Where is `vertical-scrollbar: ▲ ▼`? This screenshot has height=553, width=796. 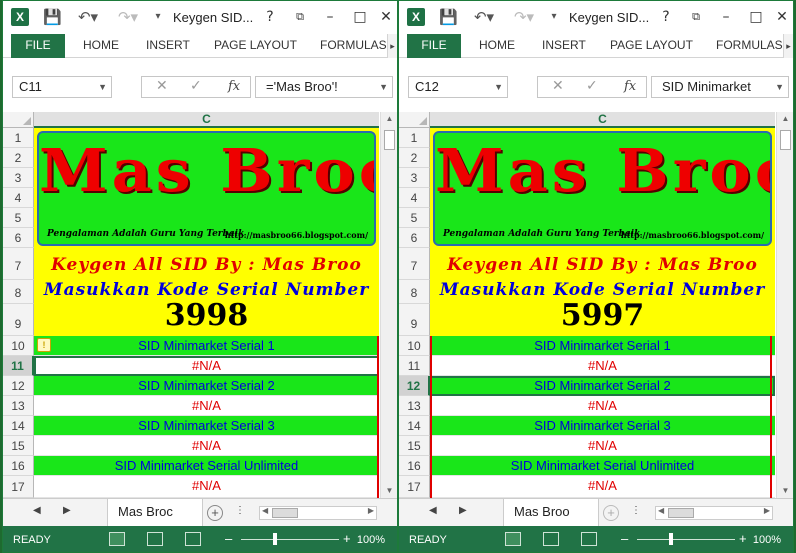
vertical-scrollbar: ▲ ▼ is located at coordinates (784, 305).